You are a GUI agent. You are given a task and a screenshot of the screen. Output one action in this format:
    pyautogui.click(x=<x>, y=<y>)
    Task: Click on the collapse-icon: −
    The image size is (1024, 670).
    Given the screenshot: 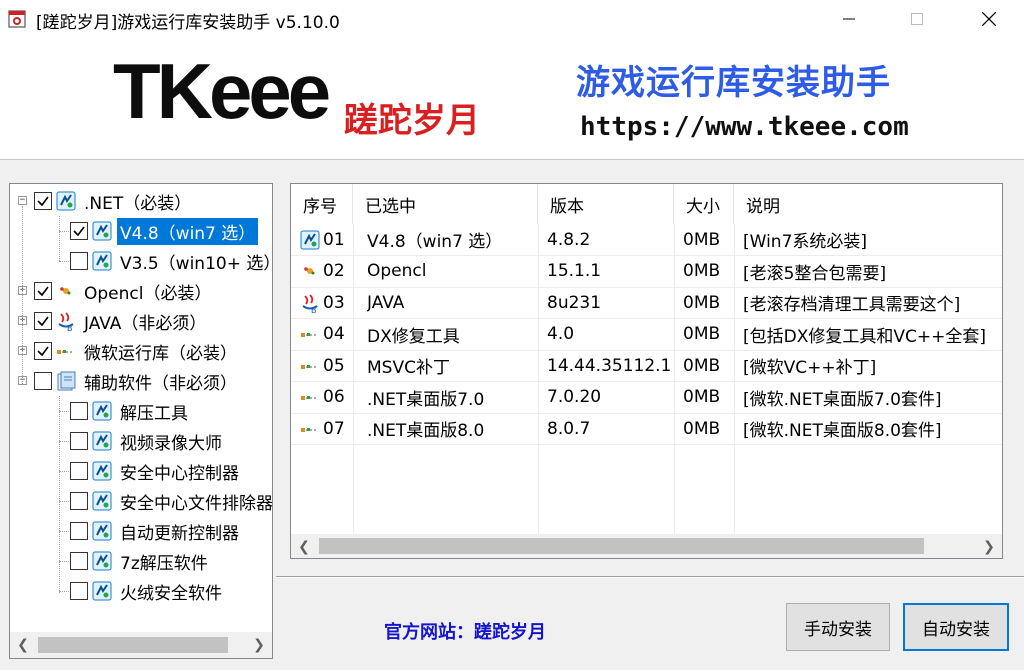 What is the action you would take?
    pyautogui.click(x=22, y=200)
    